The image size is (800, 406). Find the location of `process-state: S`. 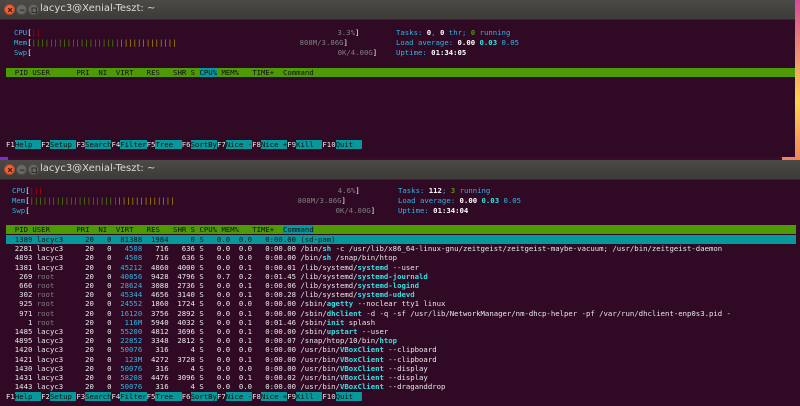

process-state: S is located at coordinates (199, 368).